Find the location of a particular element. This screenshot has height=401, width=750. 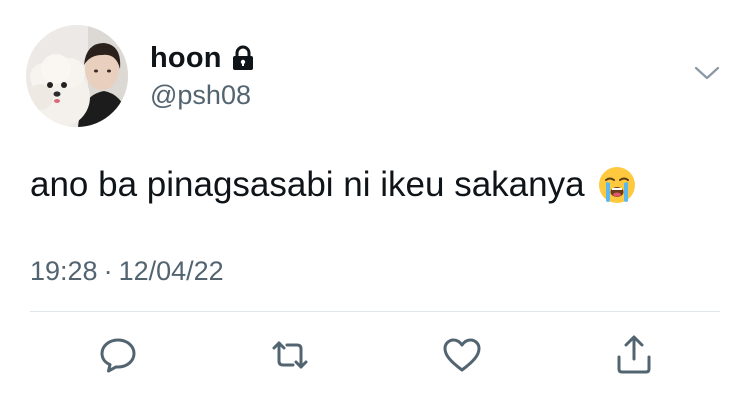

tweet-text-row: ano ba pinagsasabi ni ikeu sakanya is located at coordinates (333, 185).